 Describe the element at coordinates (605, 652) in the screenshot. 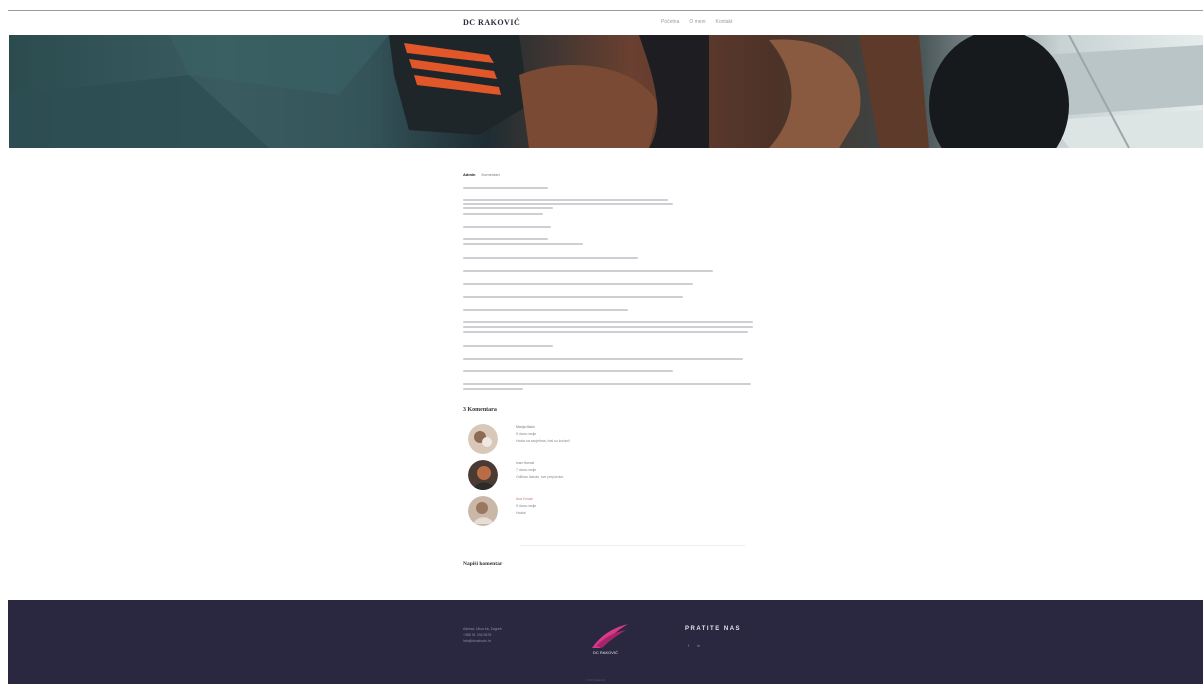

I see `footer-logo-text: DC RAKOVIĆ` at that location.